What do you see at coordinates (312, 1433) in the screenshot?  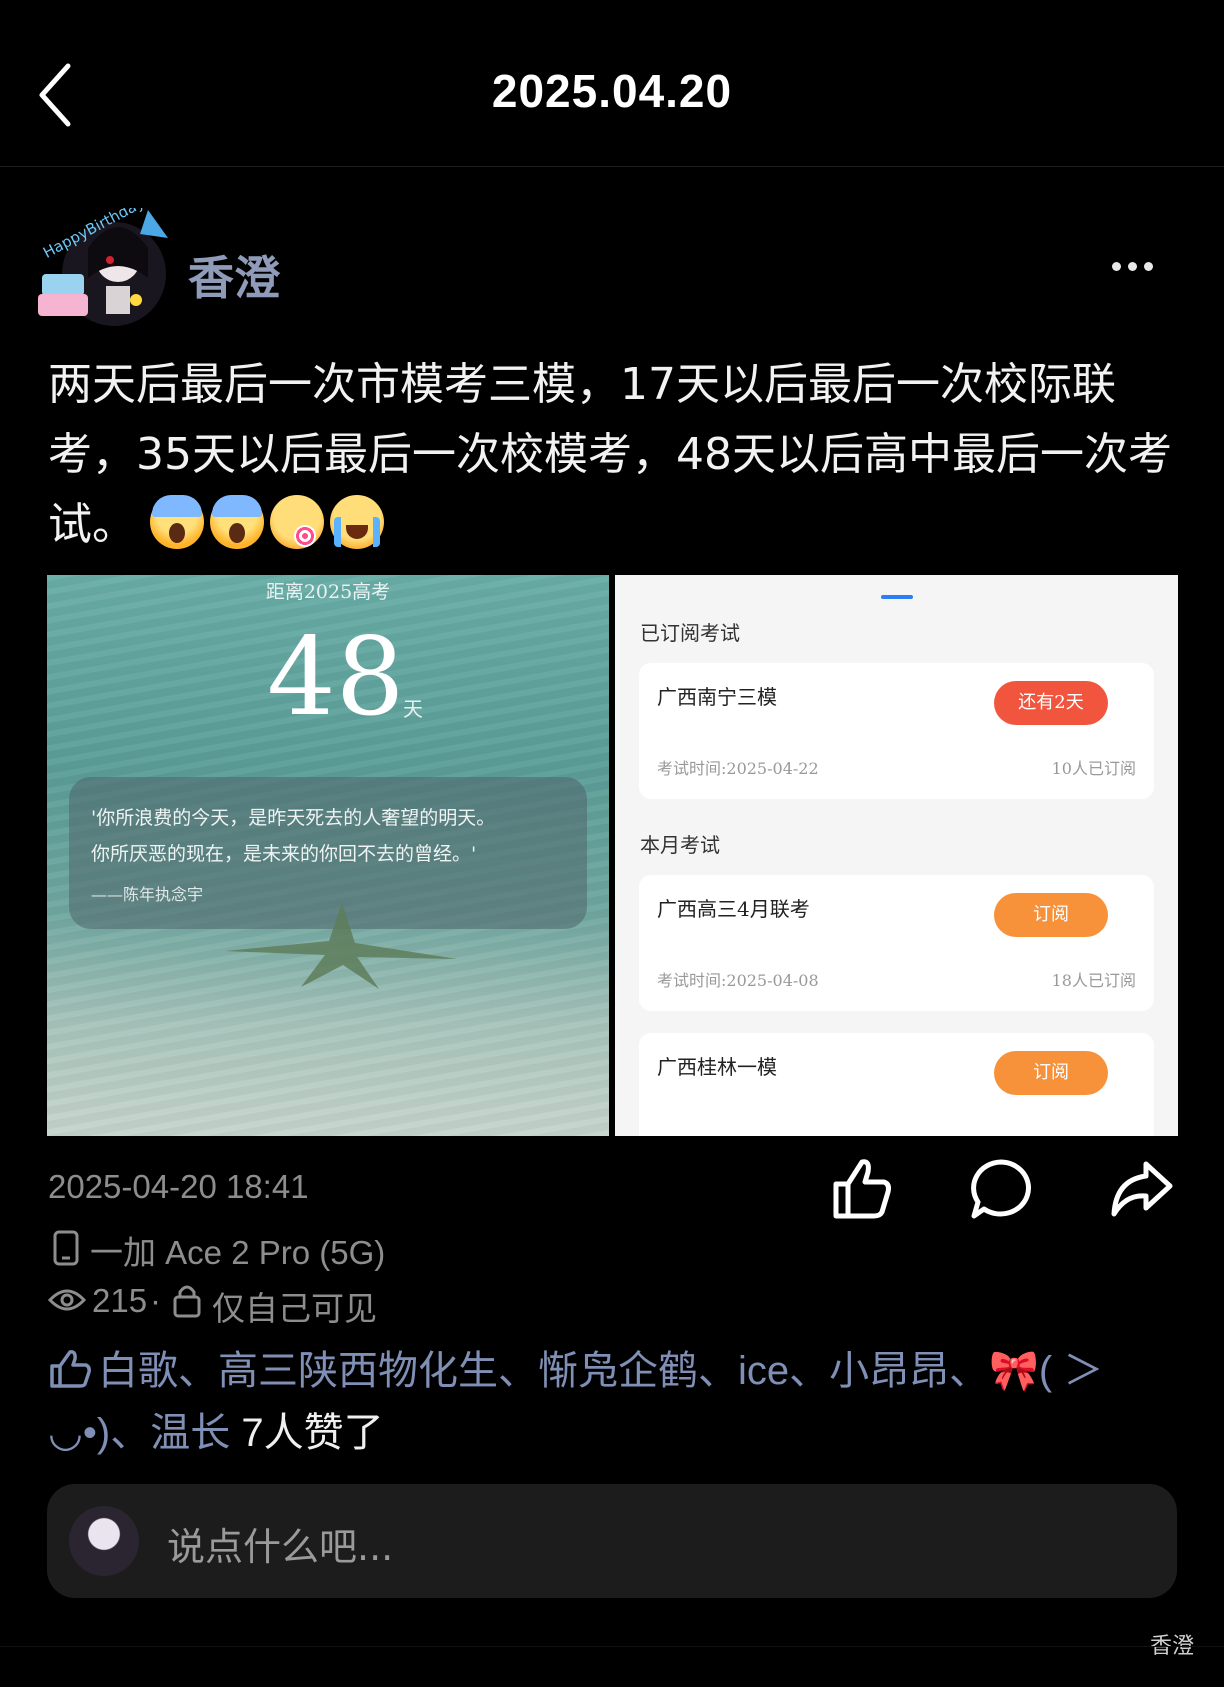 I see `like-count: 7人赞了` at bounding box center [312, 1433].